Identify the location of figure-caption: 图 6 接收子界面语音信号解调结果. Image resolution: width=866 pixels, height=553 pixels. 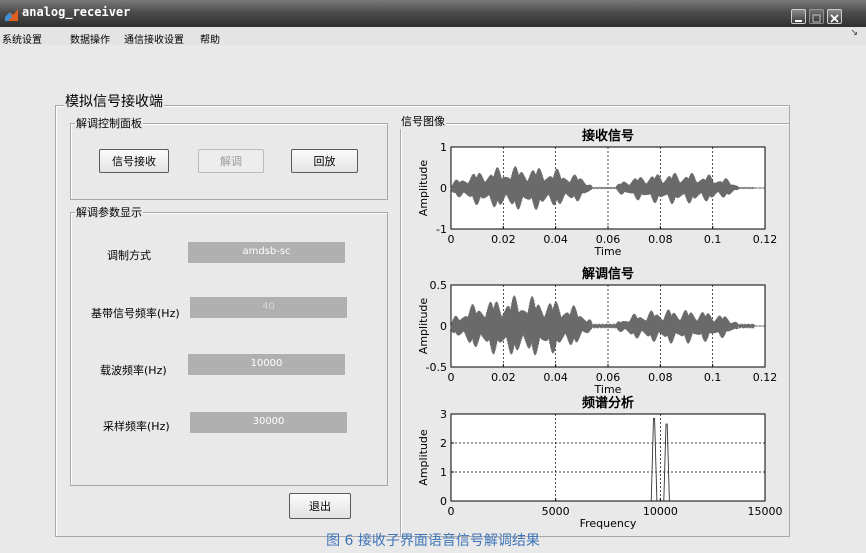
(433, 541).